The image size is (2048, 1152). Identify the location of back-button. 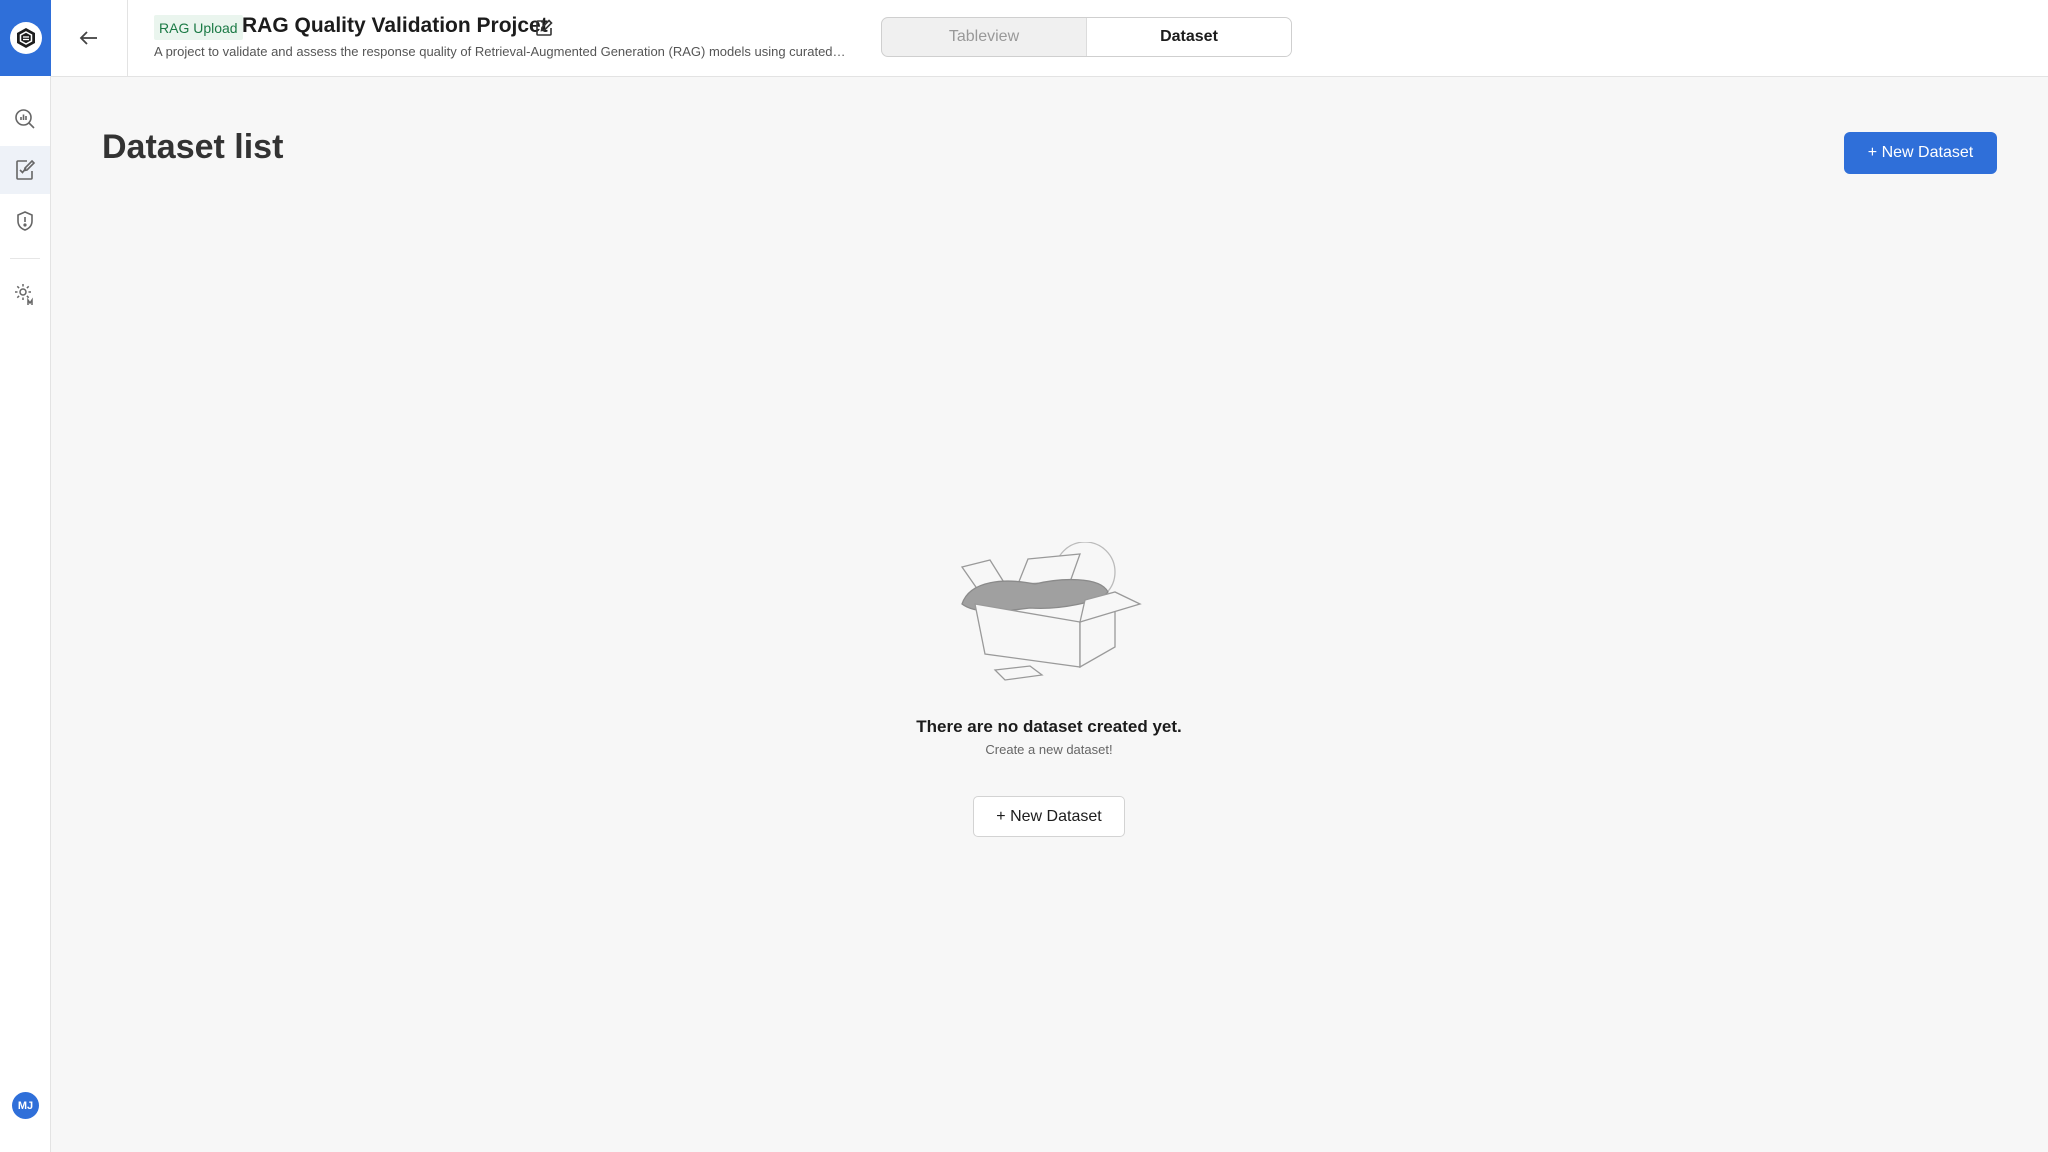
(89, 38).